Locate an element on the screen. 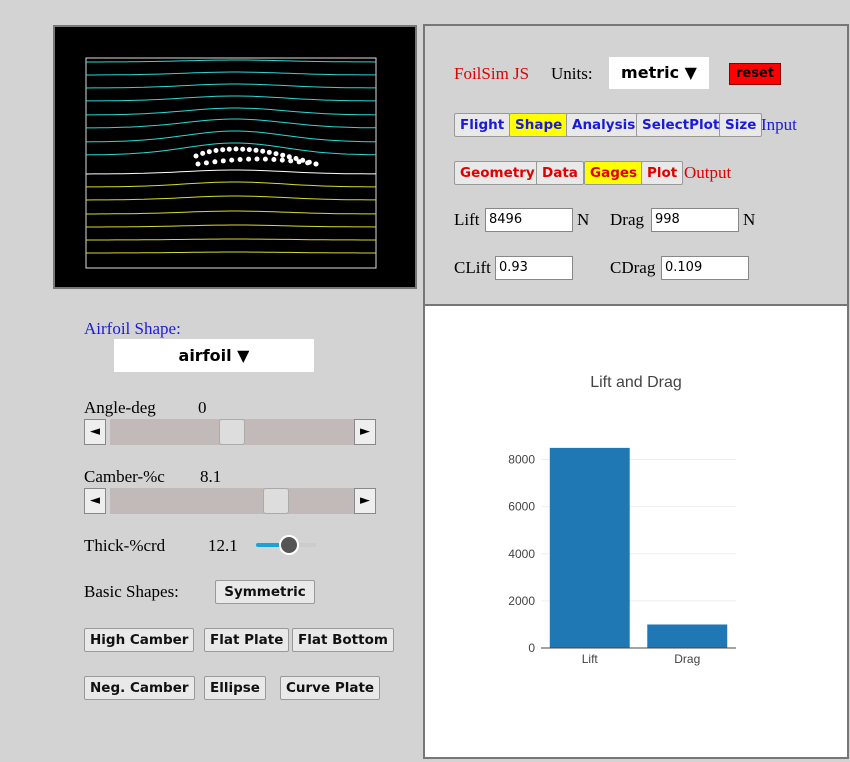 This screenshot has height=762, width=850. clift-label: CLift is located at coordinates (472, 267).